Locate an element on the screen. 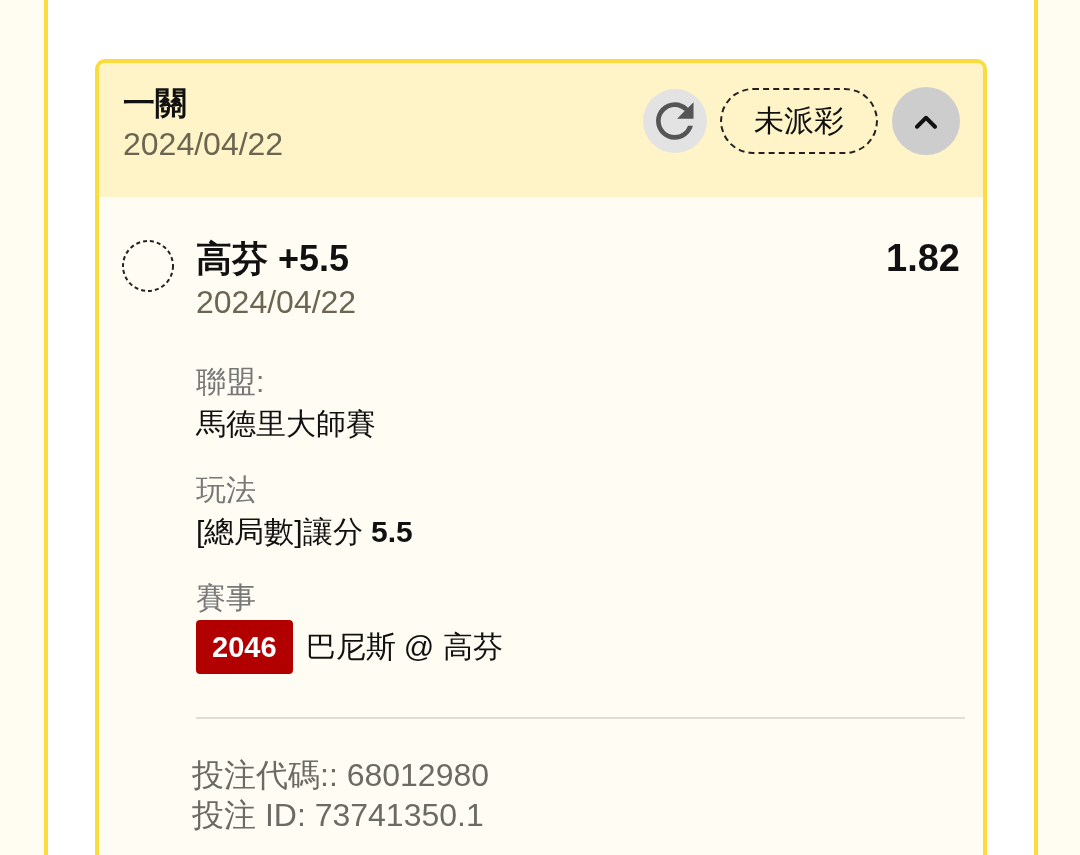 The height and width of the screenshot is (855, 1080). bet-reference-text: 投注 ID: 73741350.1 is located at coordinates (338, 815).